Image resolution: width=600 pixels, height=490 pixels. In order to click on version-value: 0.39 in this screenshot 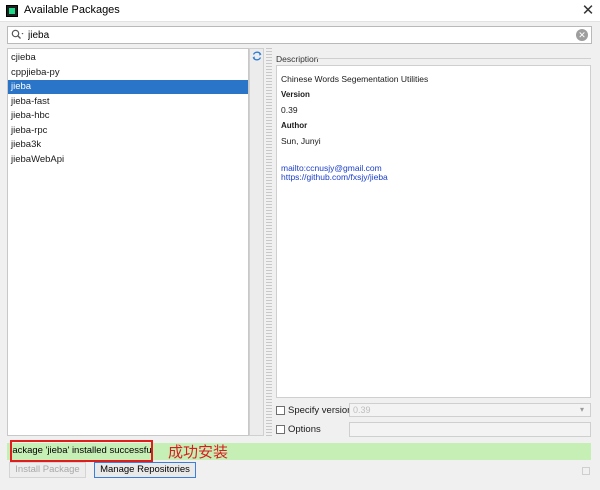, I will do `click(289, 110)`.